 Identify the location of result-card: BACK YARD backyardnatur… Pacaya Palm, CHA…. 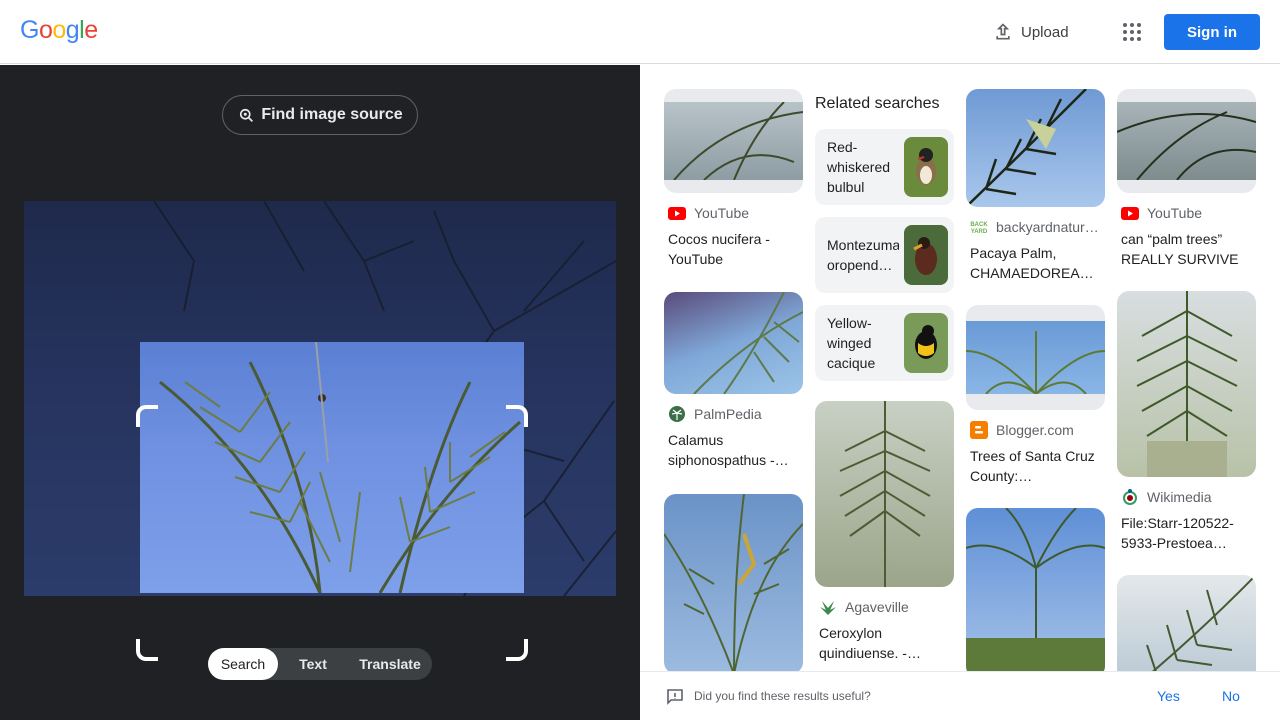
(1035, 186).